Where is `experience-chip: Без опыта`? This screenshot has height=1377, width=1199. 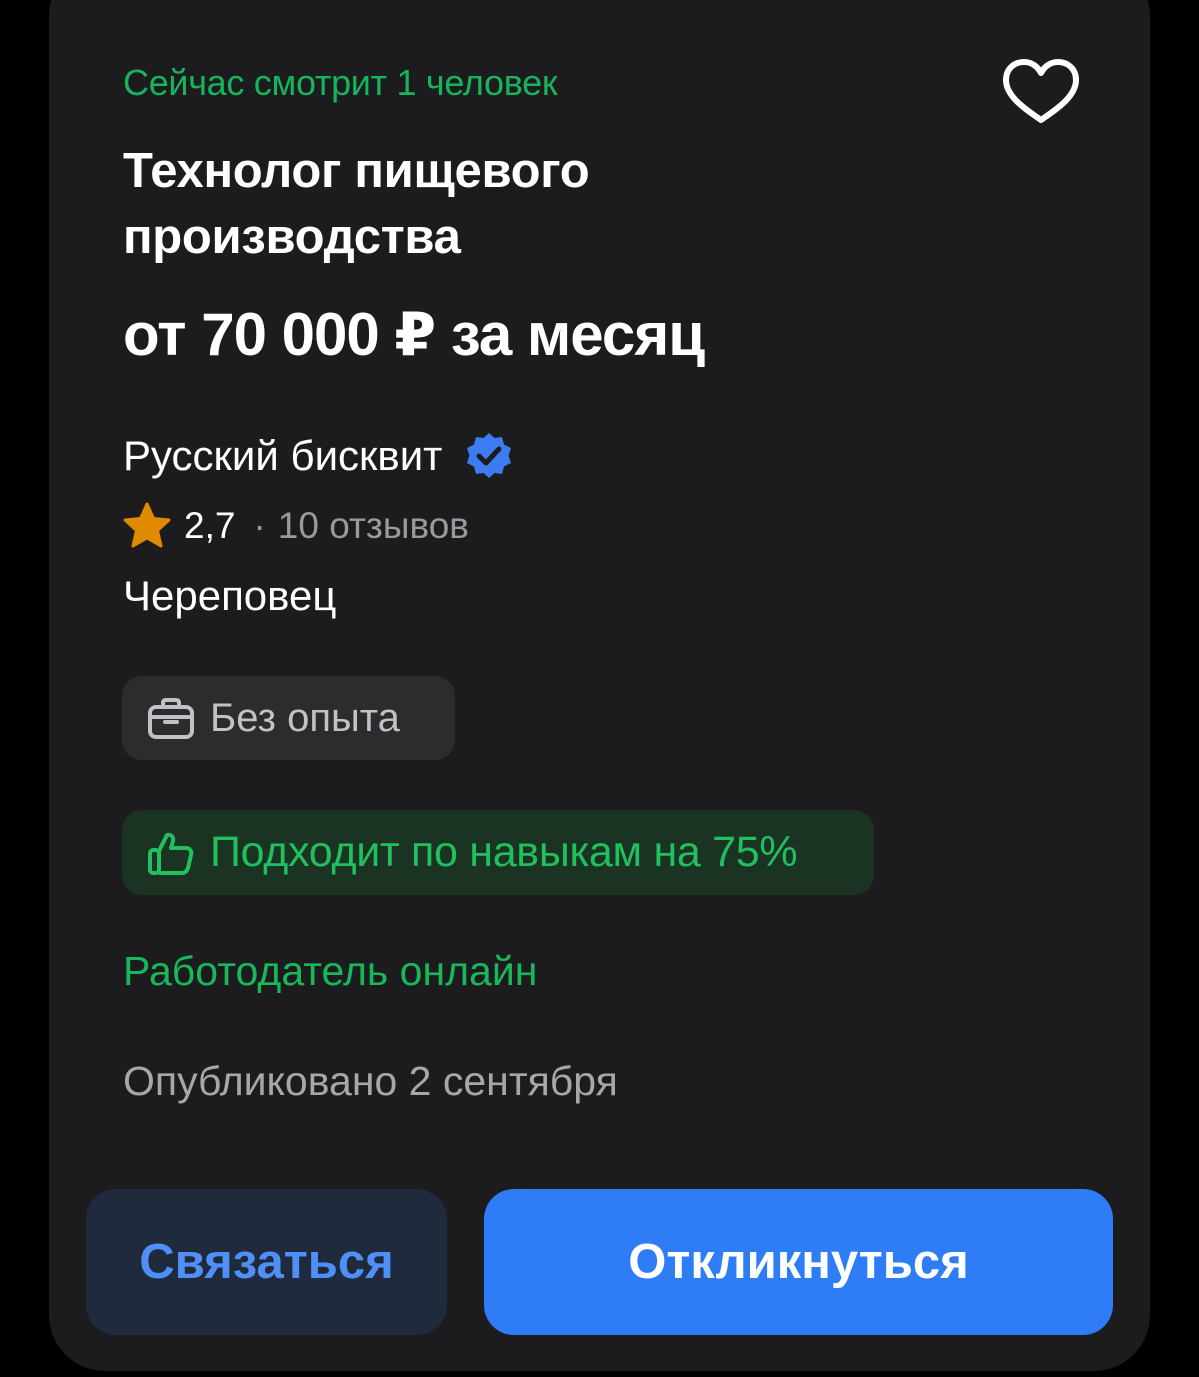 experience-chip: Без опыта is located at coordinates (288, 718).